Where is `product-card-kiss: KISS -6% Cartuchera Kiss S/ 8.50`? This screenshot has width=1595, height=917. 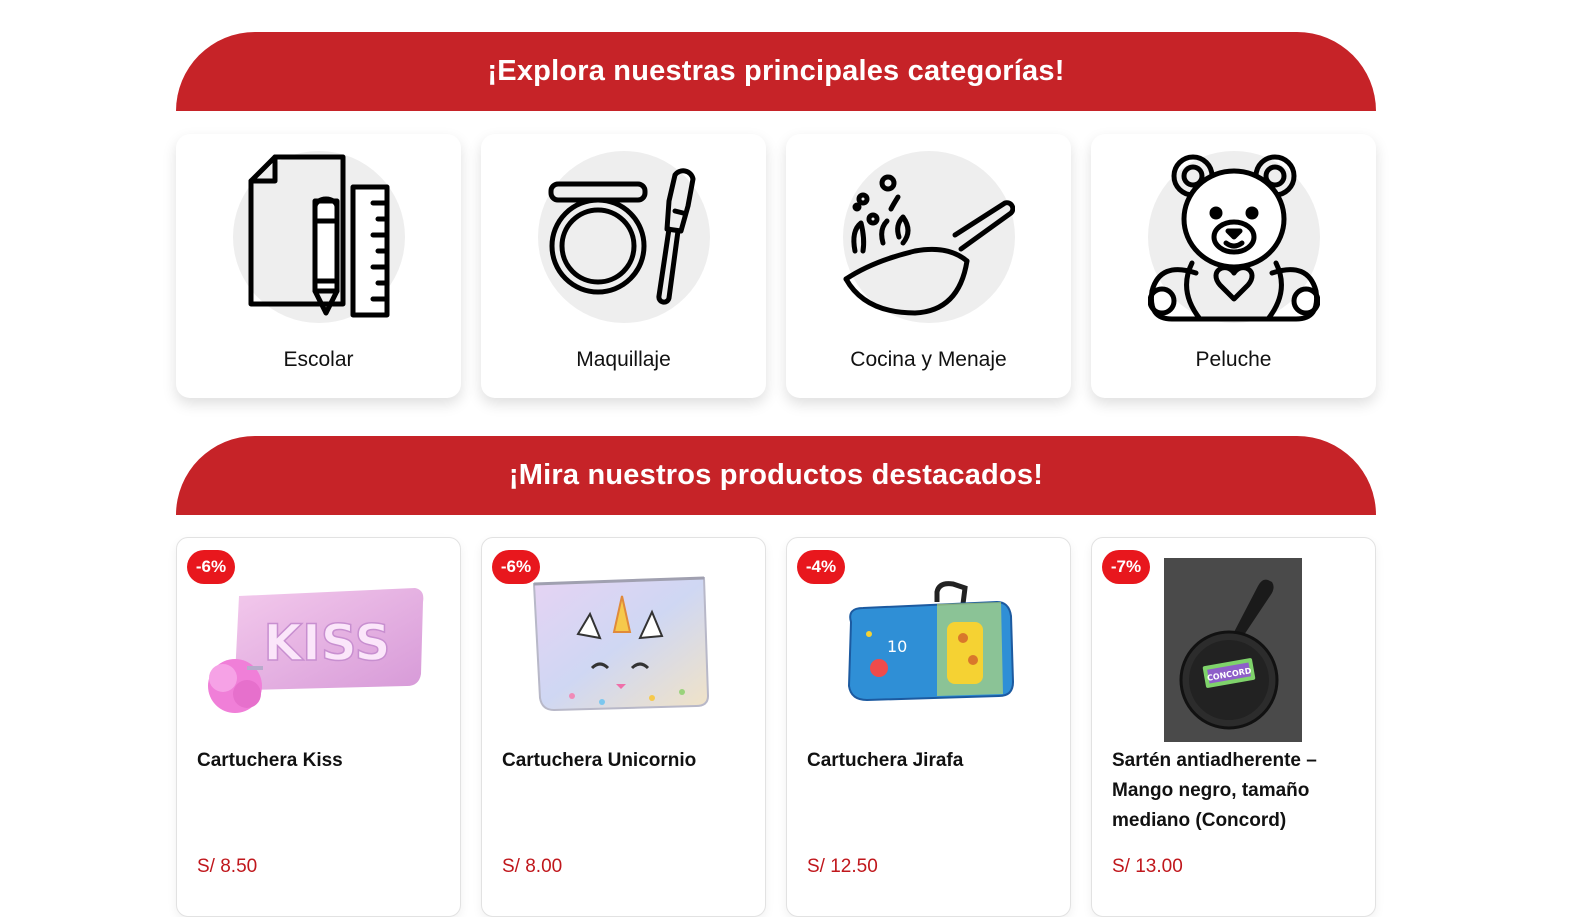 product-card-kiss: KISS -6% Cartuchera Kiss S/ 8.50 is located at coordinates (318, 727).